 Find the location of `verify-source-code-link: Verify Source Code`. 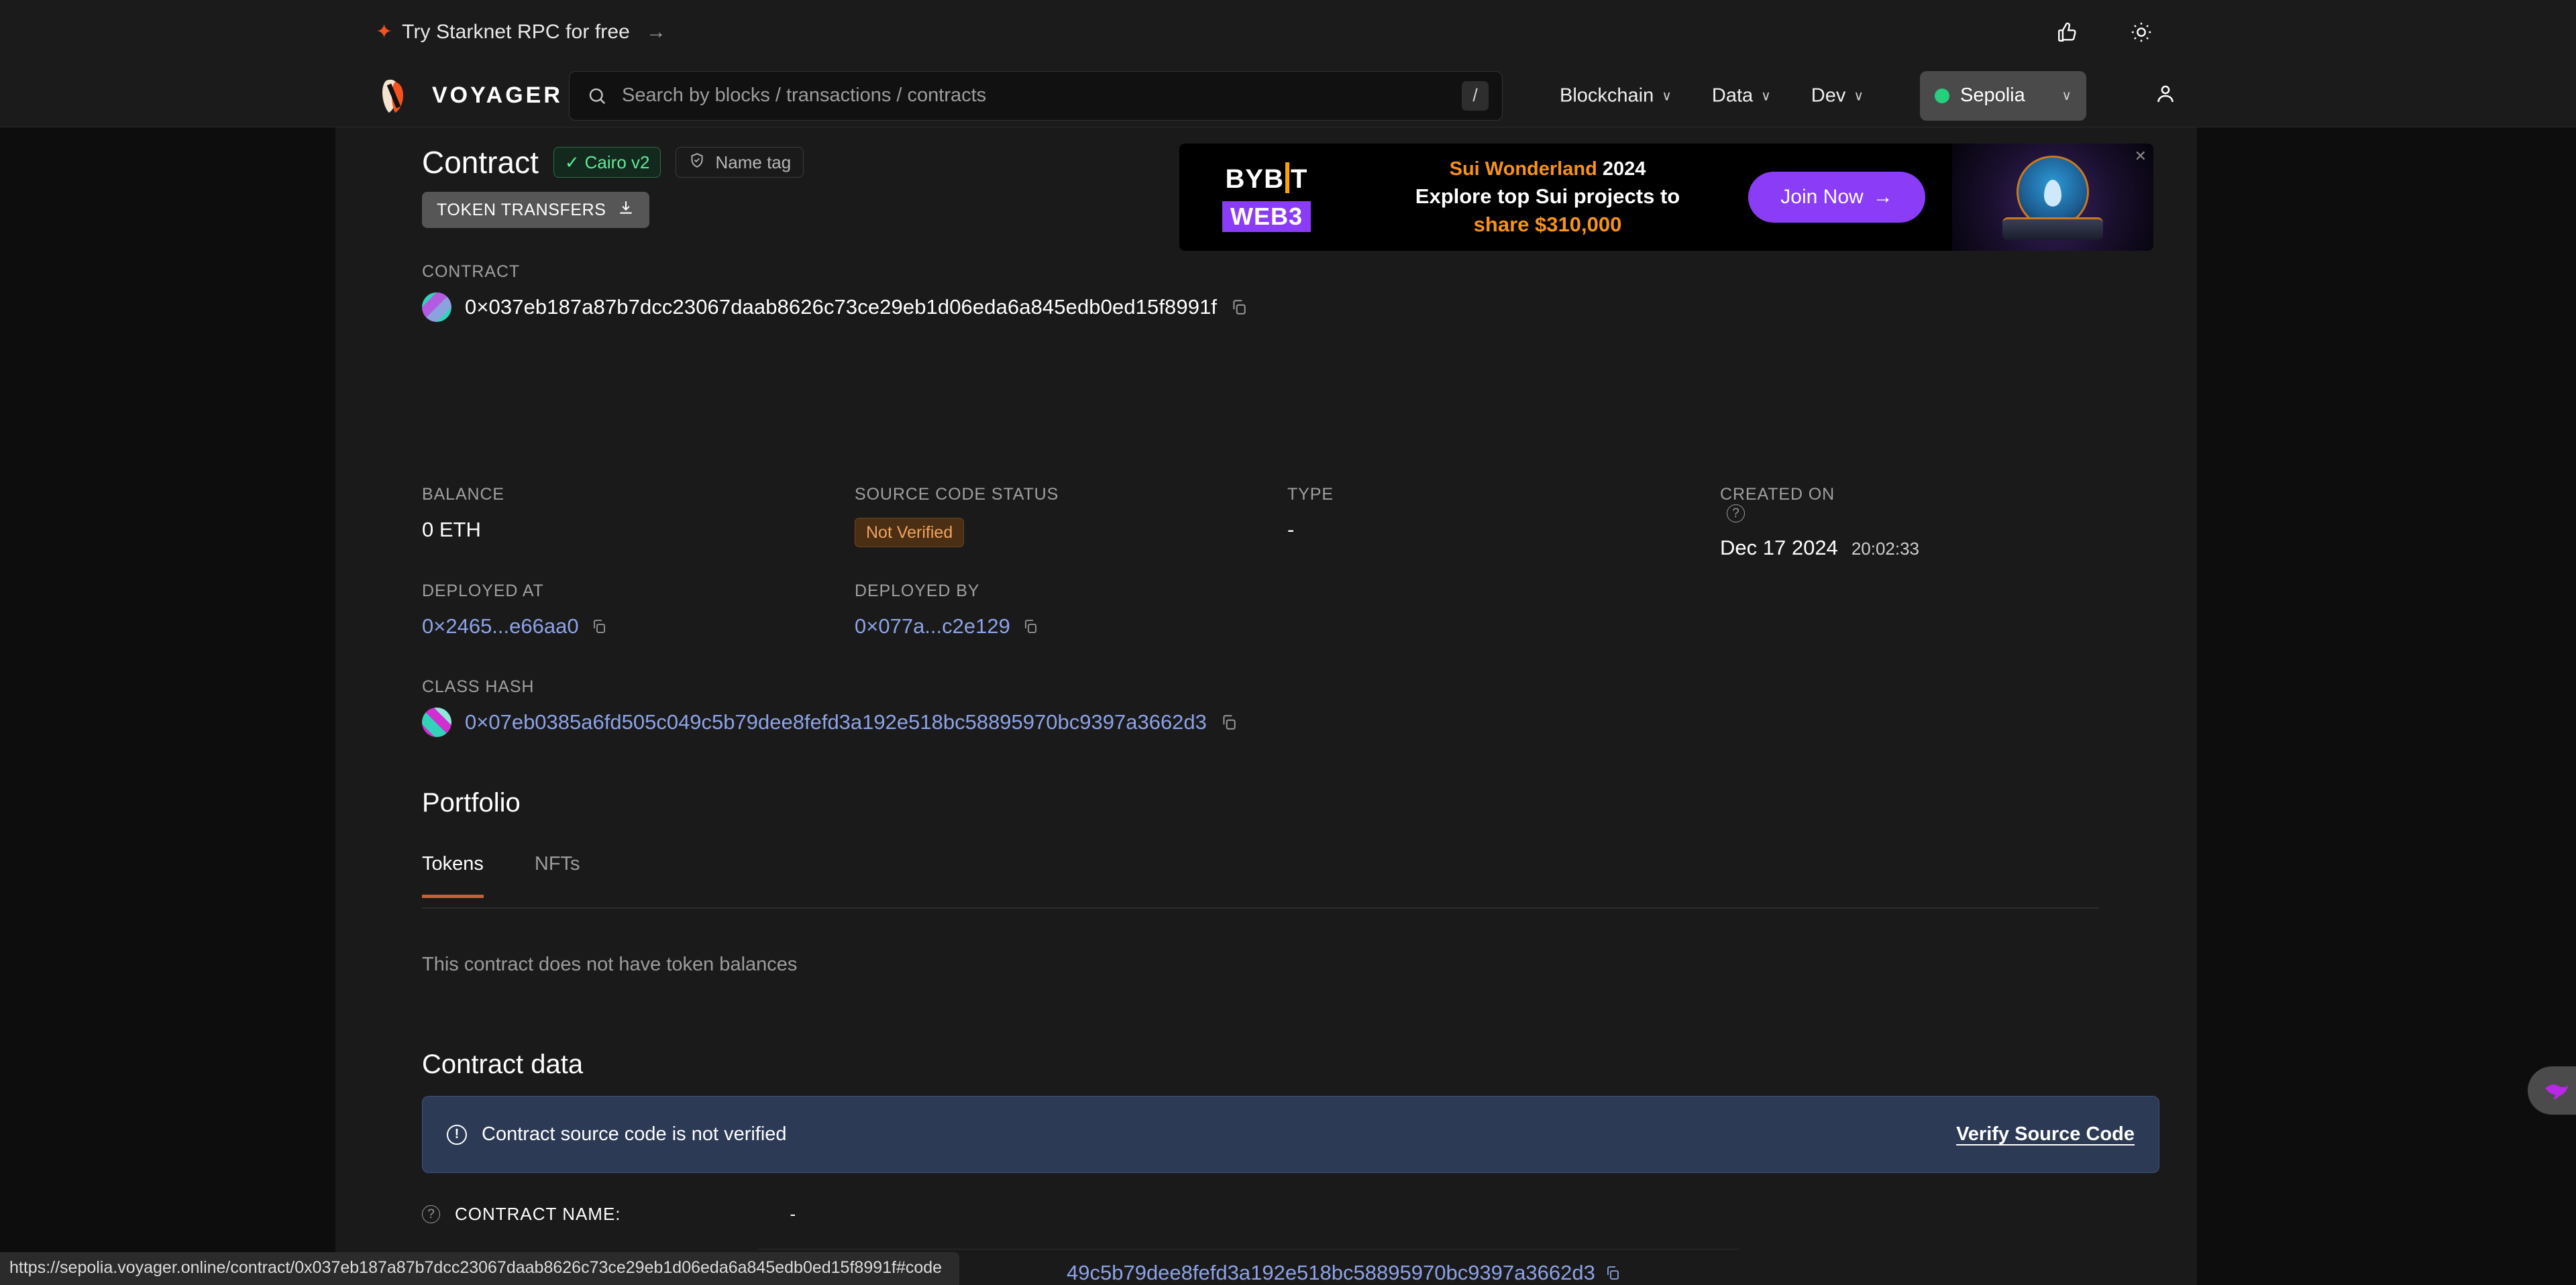

verify-source-code-link: Verify Source Code is located at coordinates (2045, 1134).